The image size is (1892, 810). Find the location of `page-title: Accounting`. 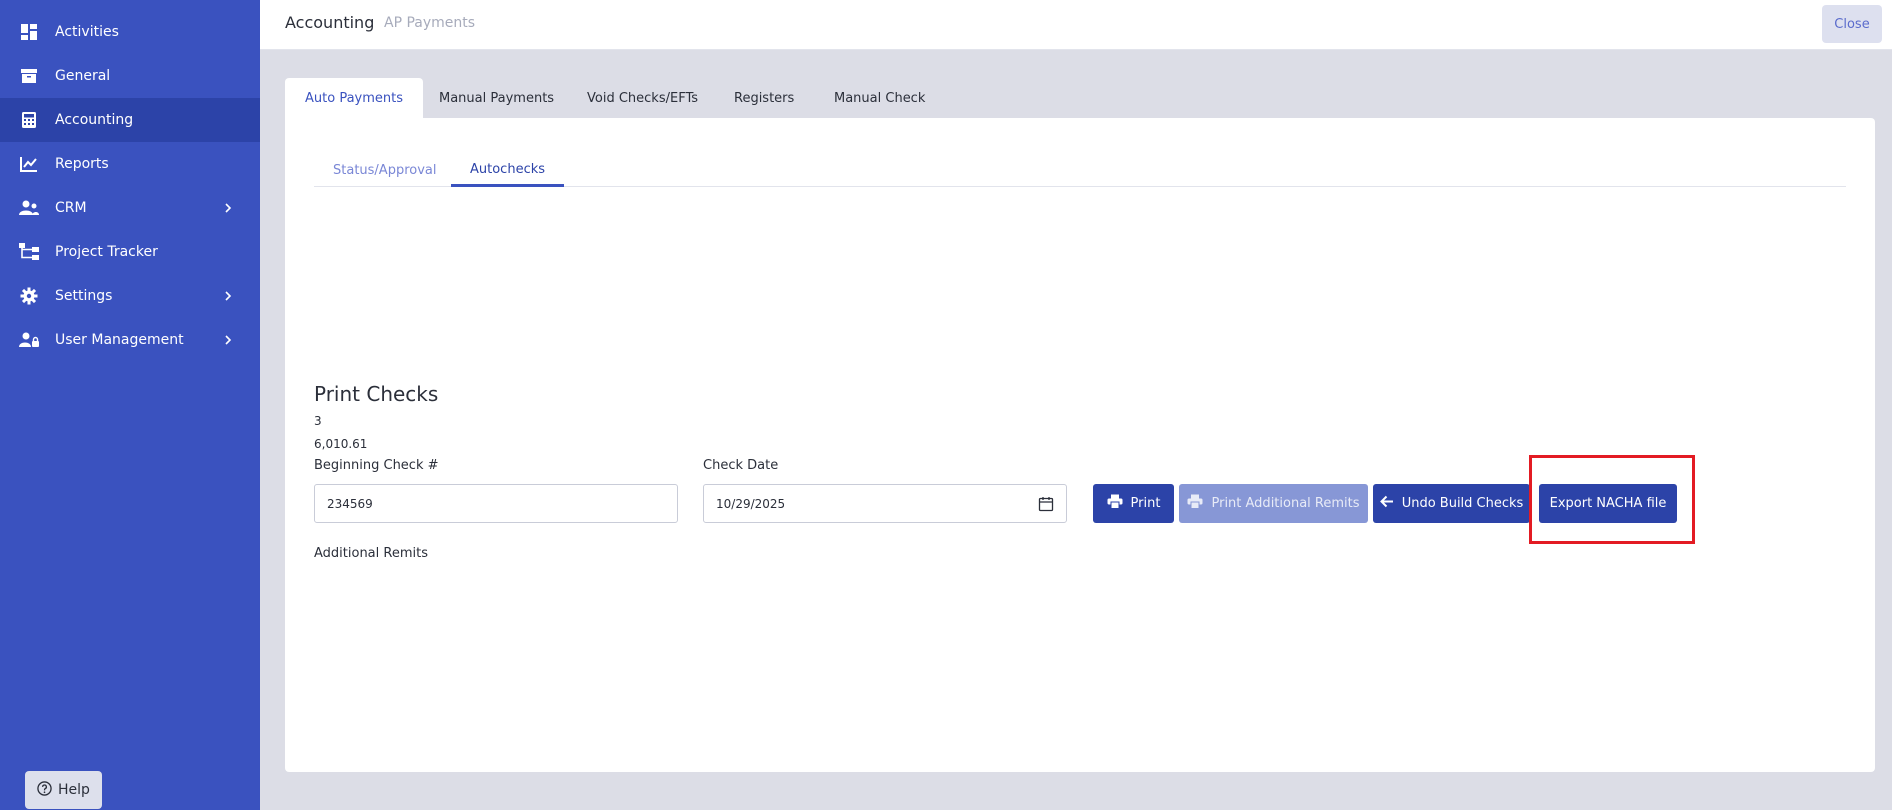

page-title: Accounting is located at coordinates (330, 22).